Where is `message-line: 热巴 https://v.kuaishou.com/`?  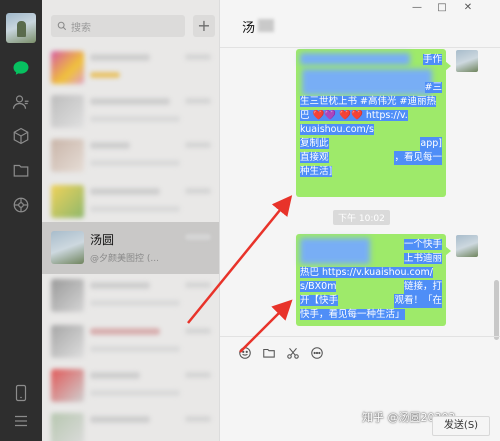
message-line: 热巴 https://v.kuaishou.com/ is located at coordinates (366, 272).